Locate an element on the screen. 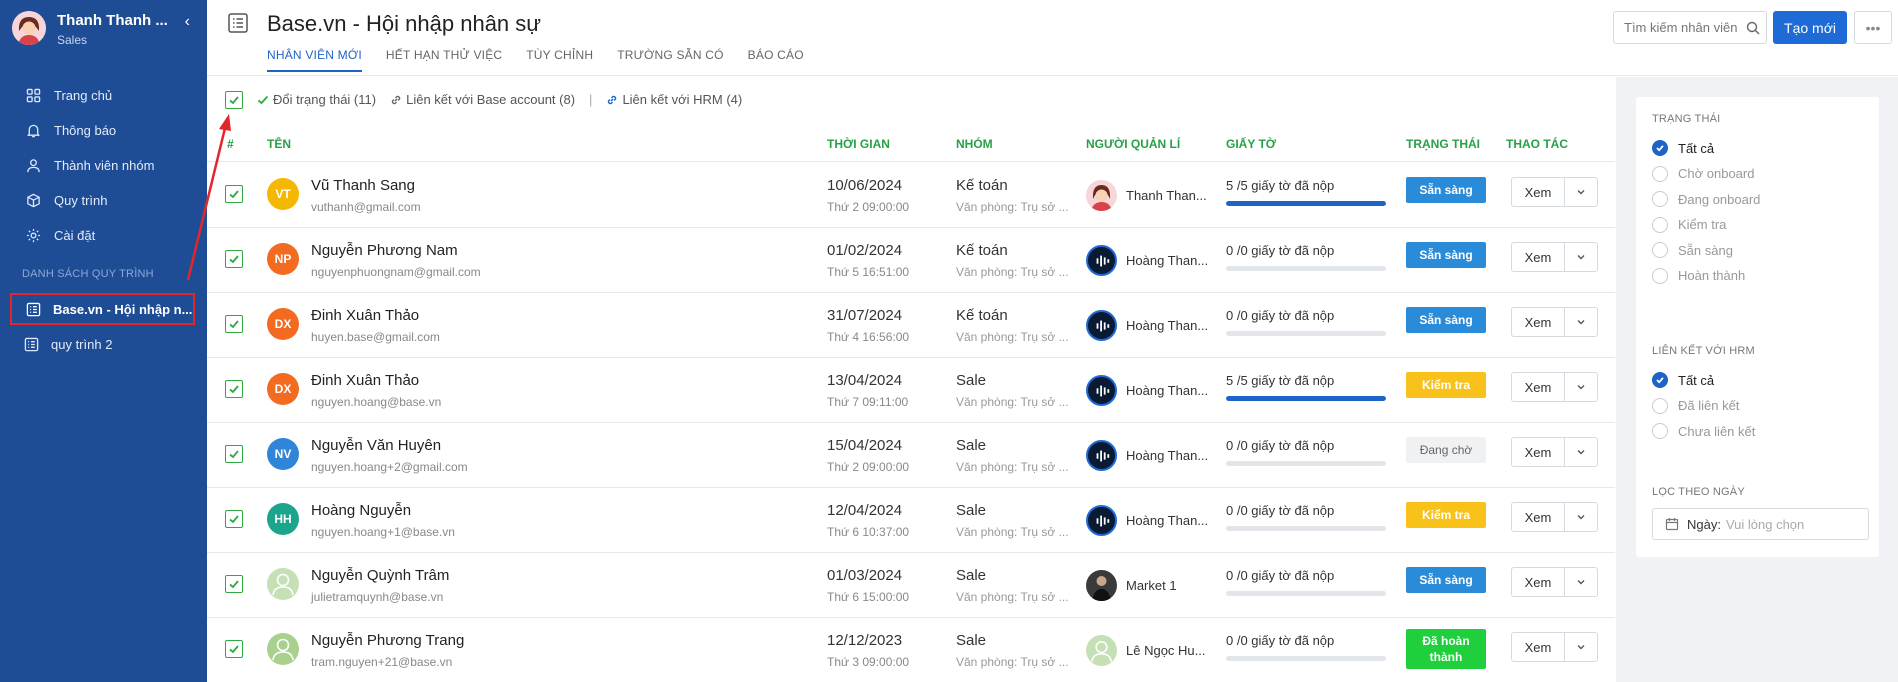 The width and height of the screenshot is (1898, 682). collapse-sidebar-icon: ‹ is located at coordinates (187, 22).